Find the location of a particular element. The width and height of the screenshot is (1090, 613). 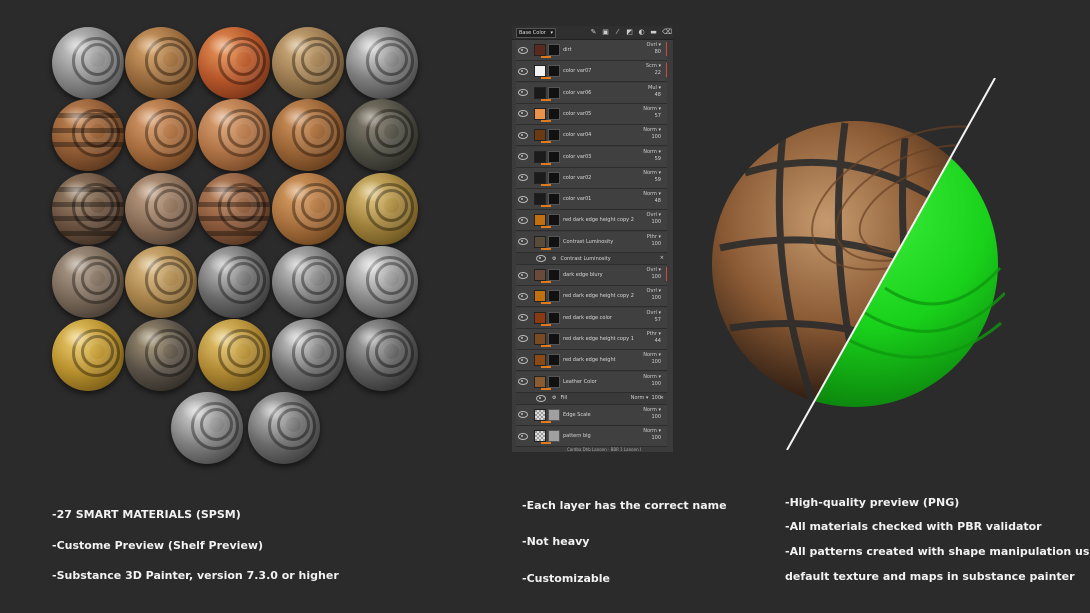

folder-icon: ▬ is located at coordinates (653, 32).